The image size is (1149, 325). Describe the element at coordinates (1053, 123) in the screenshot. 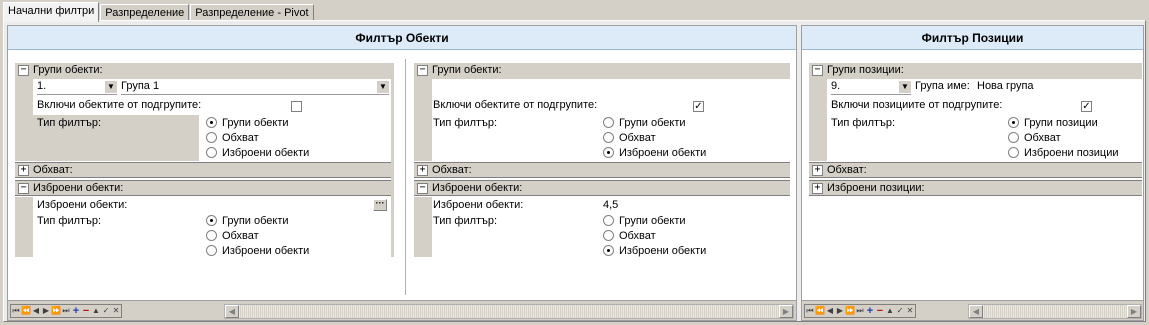

I see `radio-group-positions: Групи позиции` at that location.